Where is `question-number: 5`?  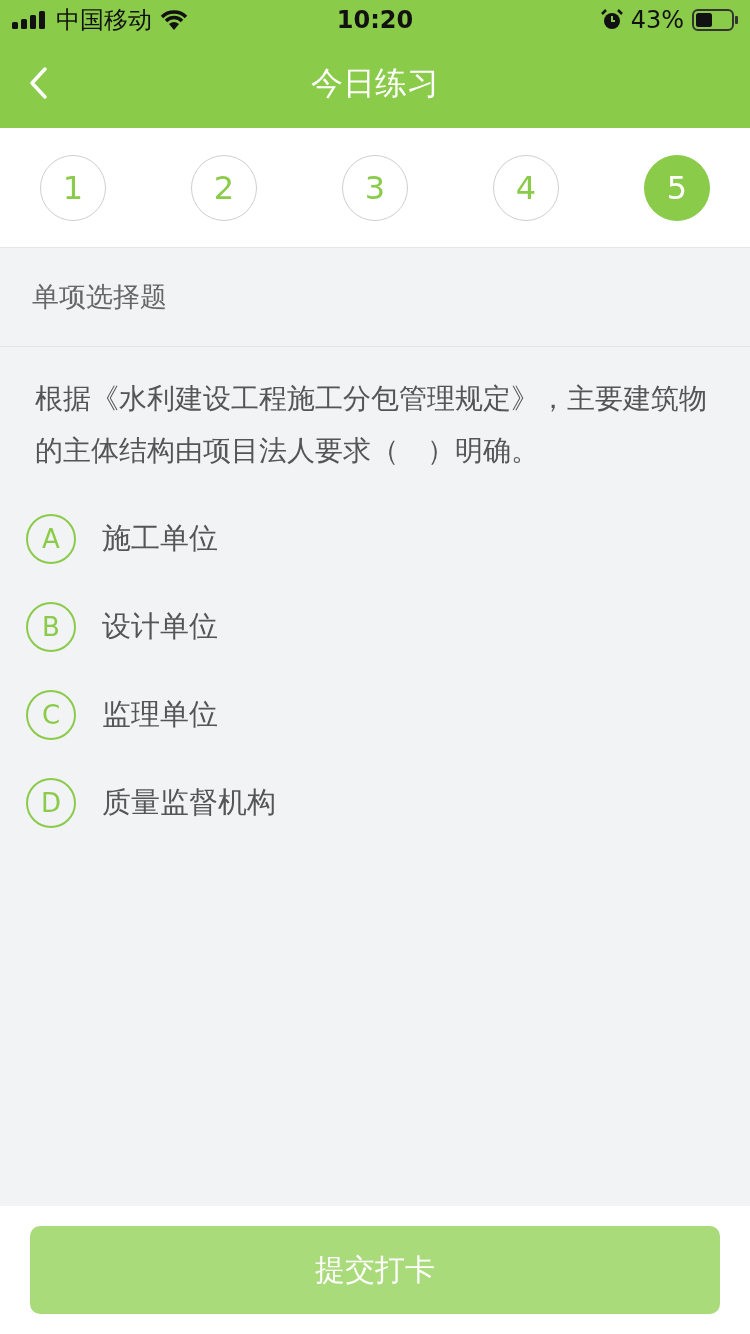 question-number: 5 is located at coordinates (677, 187).